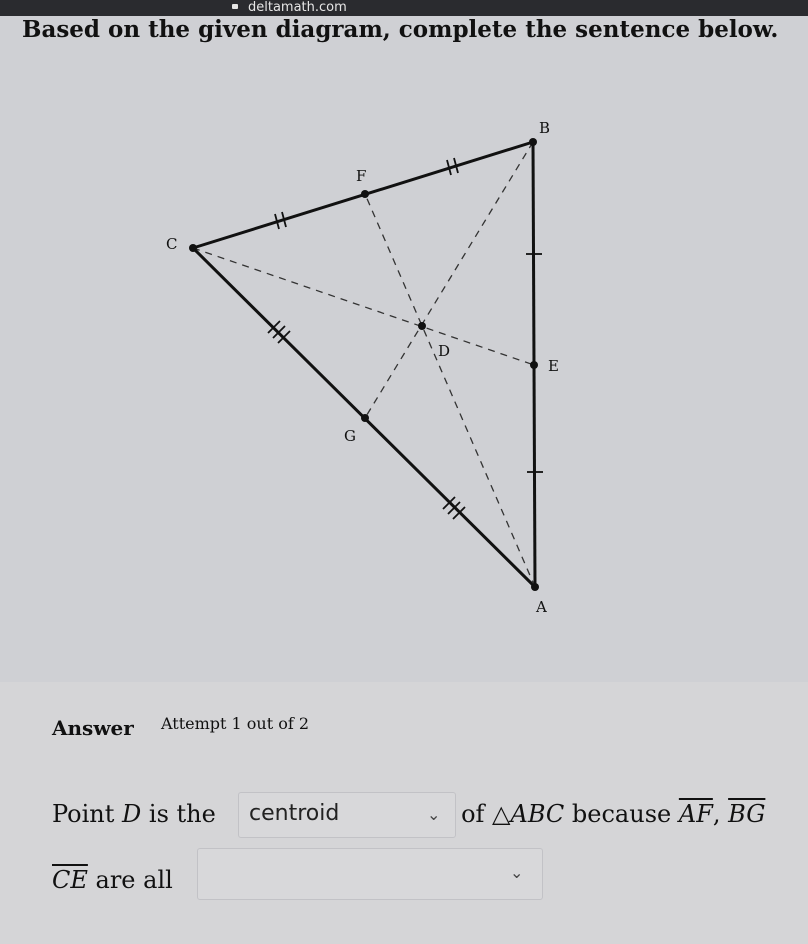 The image size is (808, 944). What do you see at coordinates (422, 326) in the screenshot?
I see `point-d` at bounding box center [422, 326].